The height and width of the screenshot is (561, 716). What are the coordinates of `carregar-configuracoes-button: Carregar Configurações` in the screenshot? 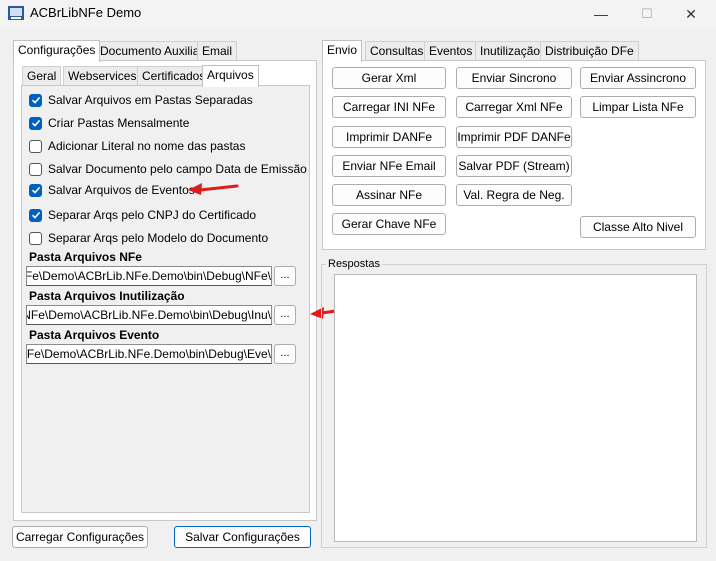 It's located at (80, 537).